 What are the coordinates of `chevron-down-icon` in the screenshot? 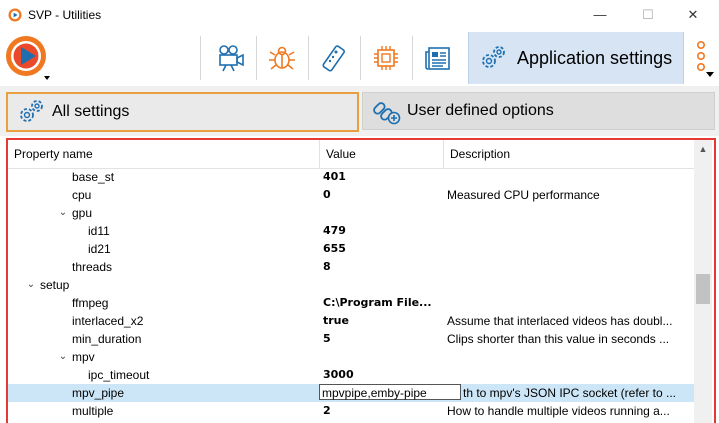 It's located at (710, 74).